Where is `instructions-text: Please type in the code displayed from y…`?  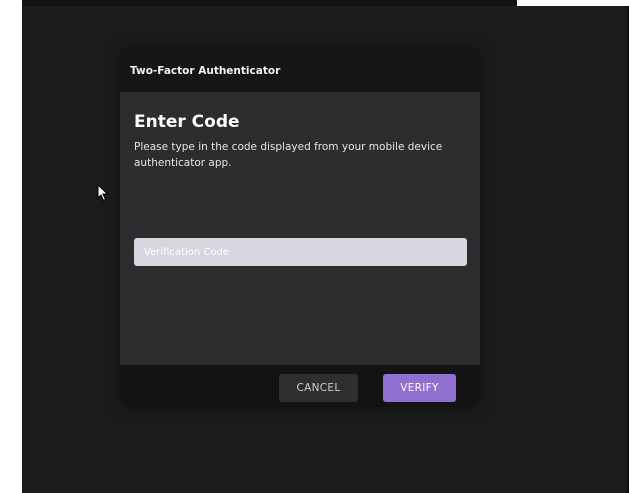 instructions-text: Please type in the code displayed from y… is located at coordinates (288, 155).